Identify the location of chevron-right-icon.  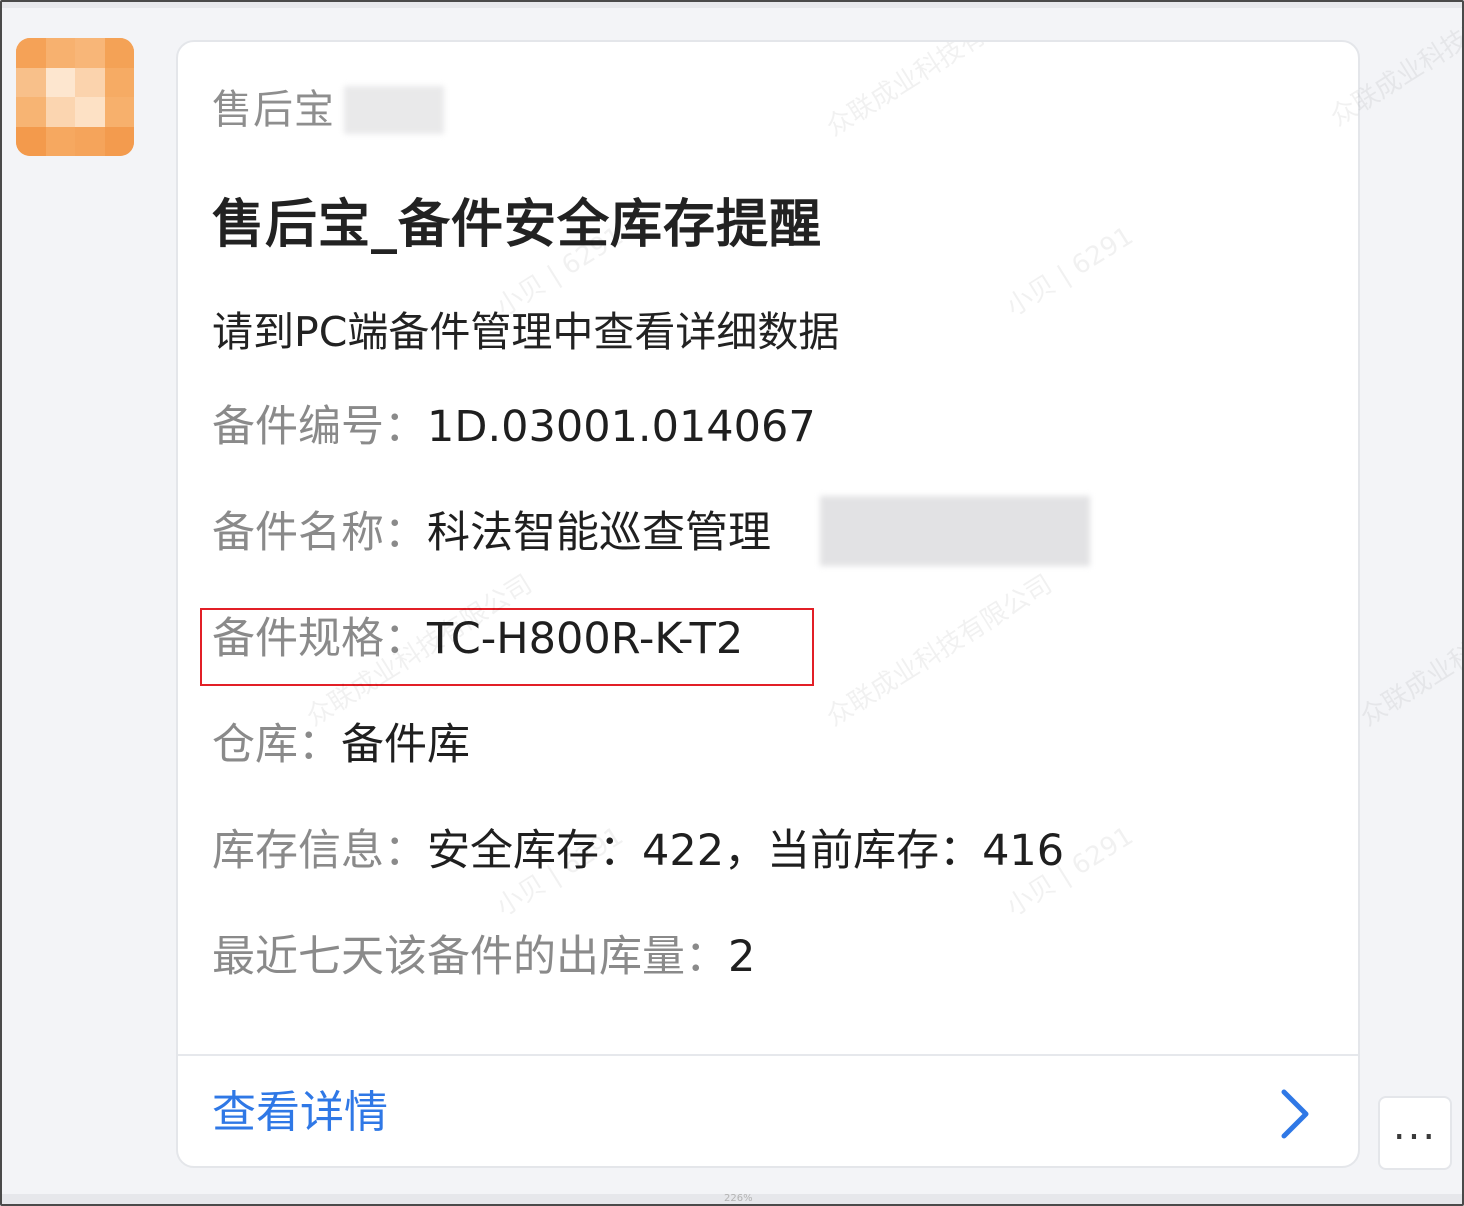
(1294, 1114).